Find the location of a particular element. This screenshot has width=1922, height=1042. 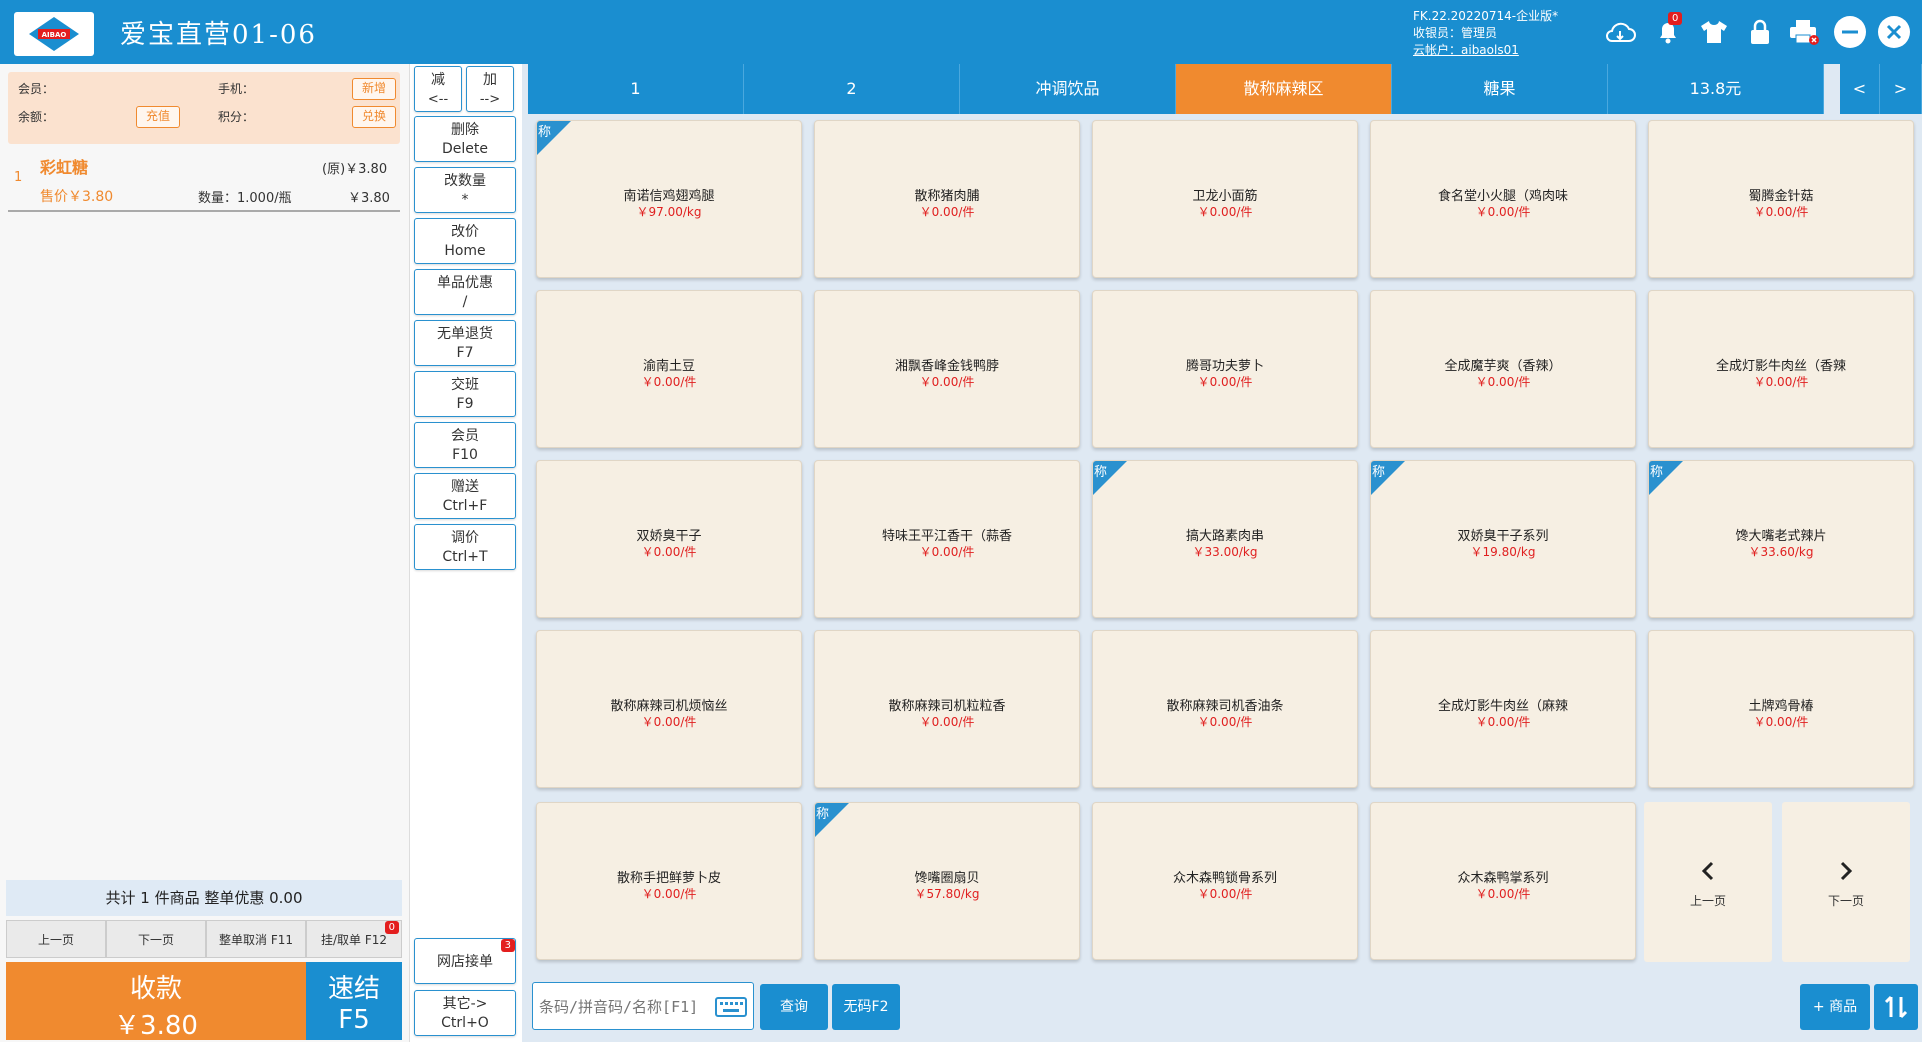

product-card: 腾哥功夫萝卜 ￥0.00/件 is located at coordinates (1225, 369).